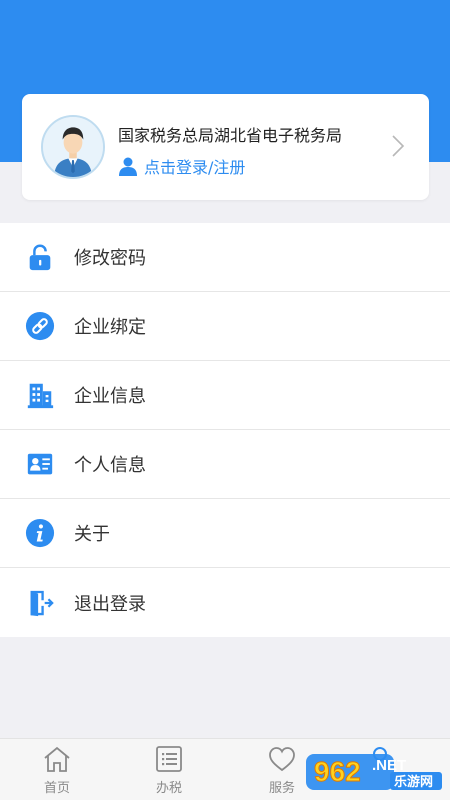 This screenshot has width=450, height=800. What do you see at coordinates (128, 166) in the screenshot?
I see `person-icon` at bounding box center [128, 166].